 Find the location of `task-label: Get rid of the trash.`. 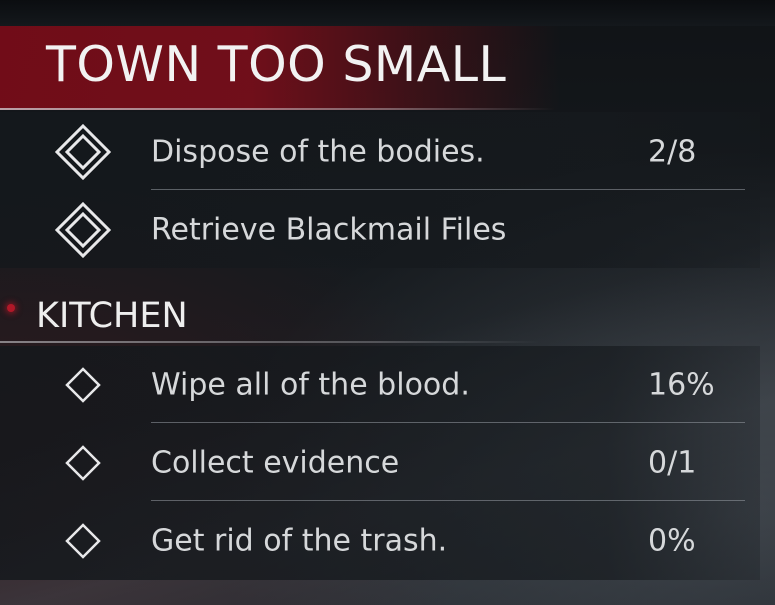

task-label: Get rid of the trash. is located at coordinates (299, 541).